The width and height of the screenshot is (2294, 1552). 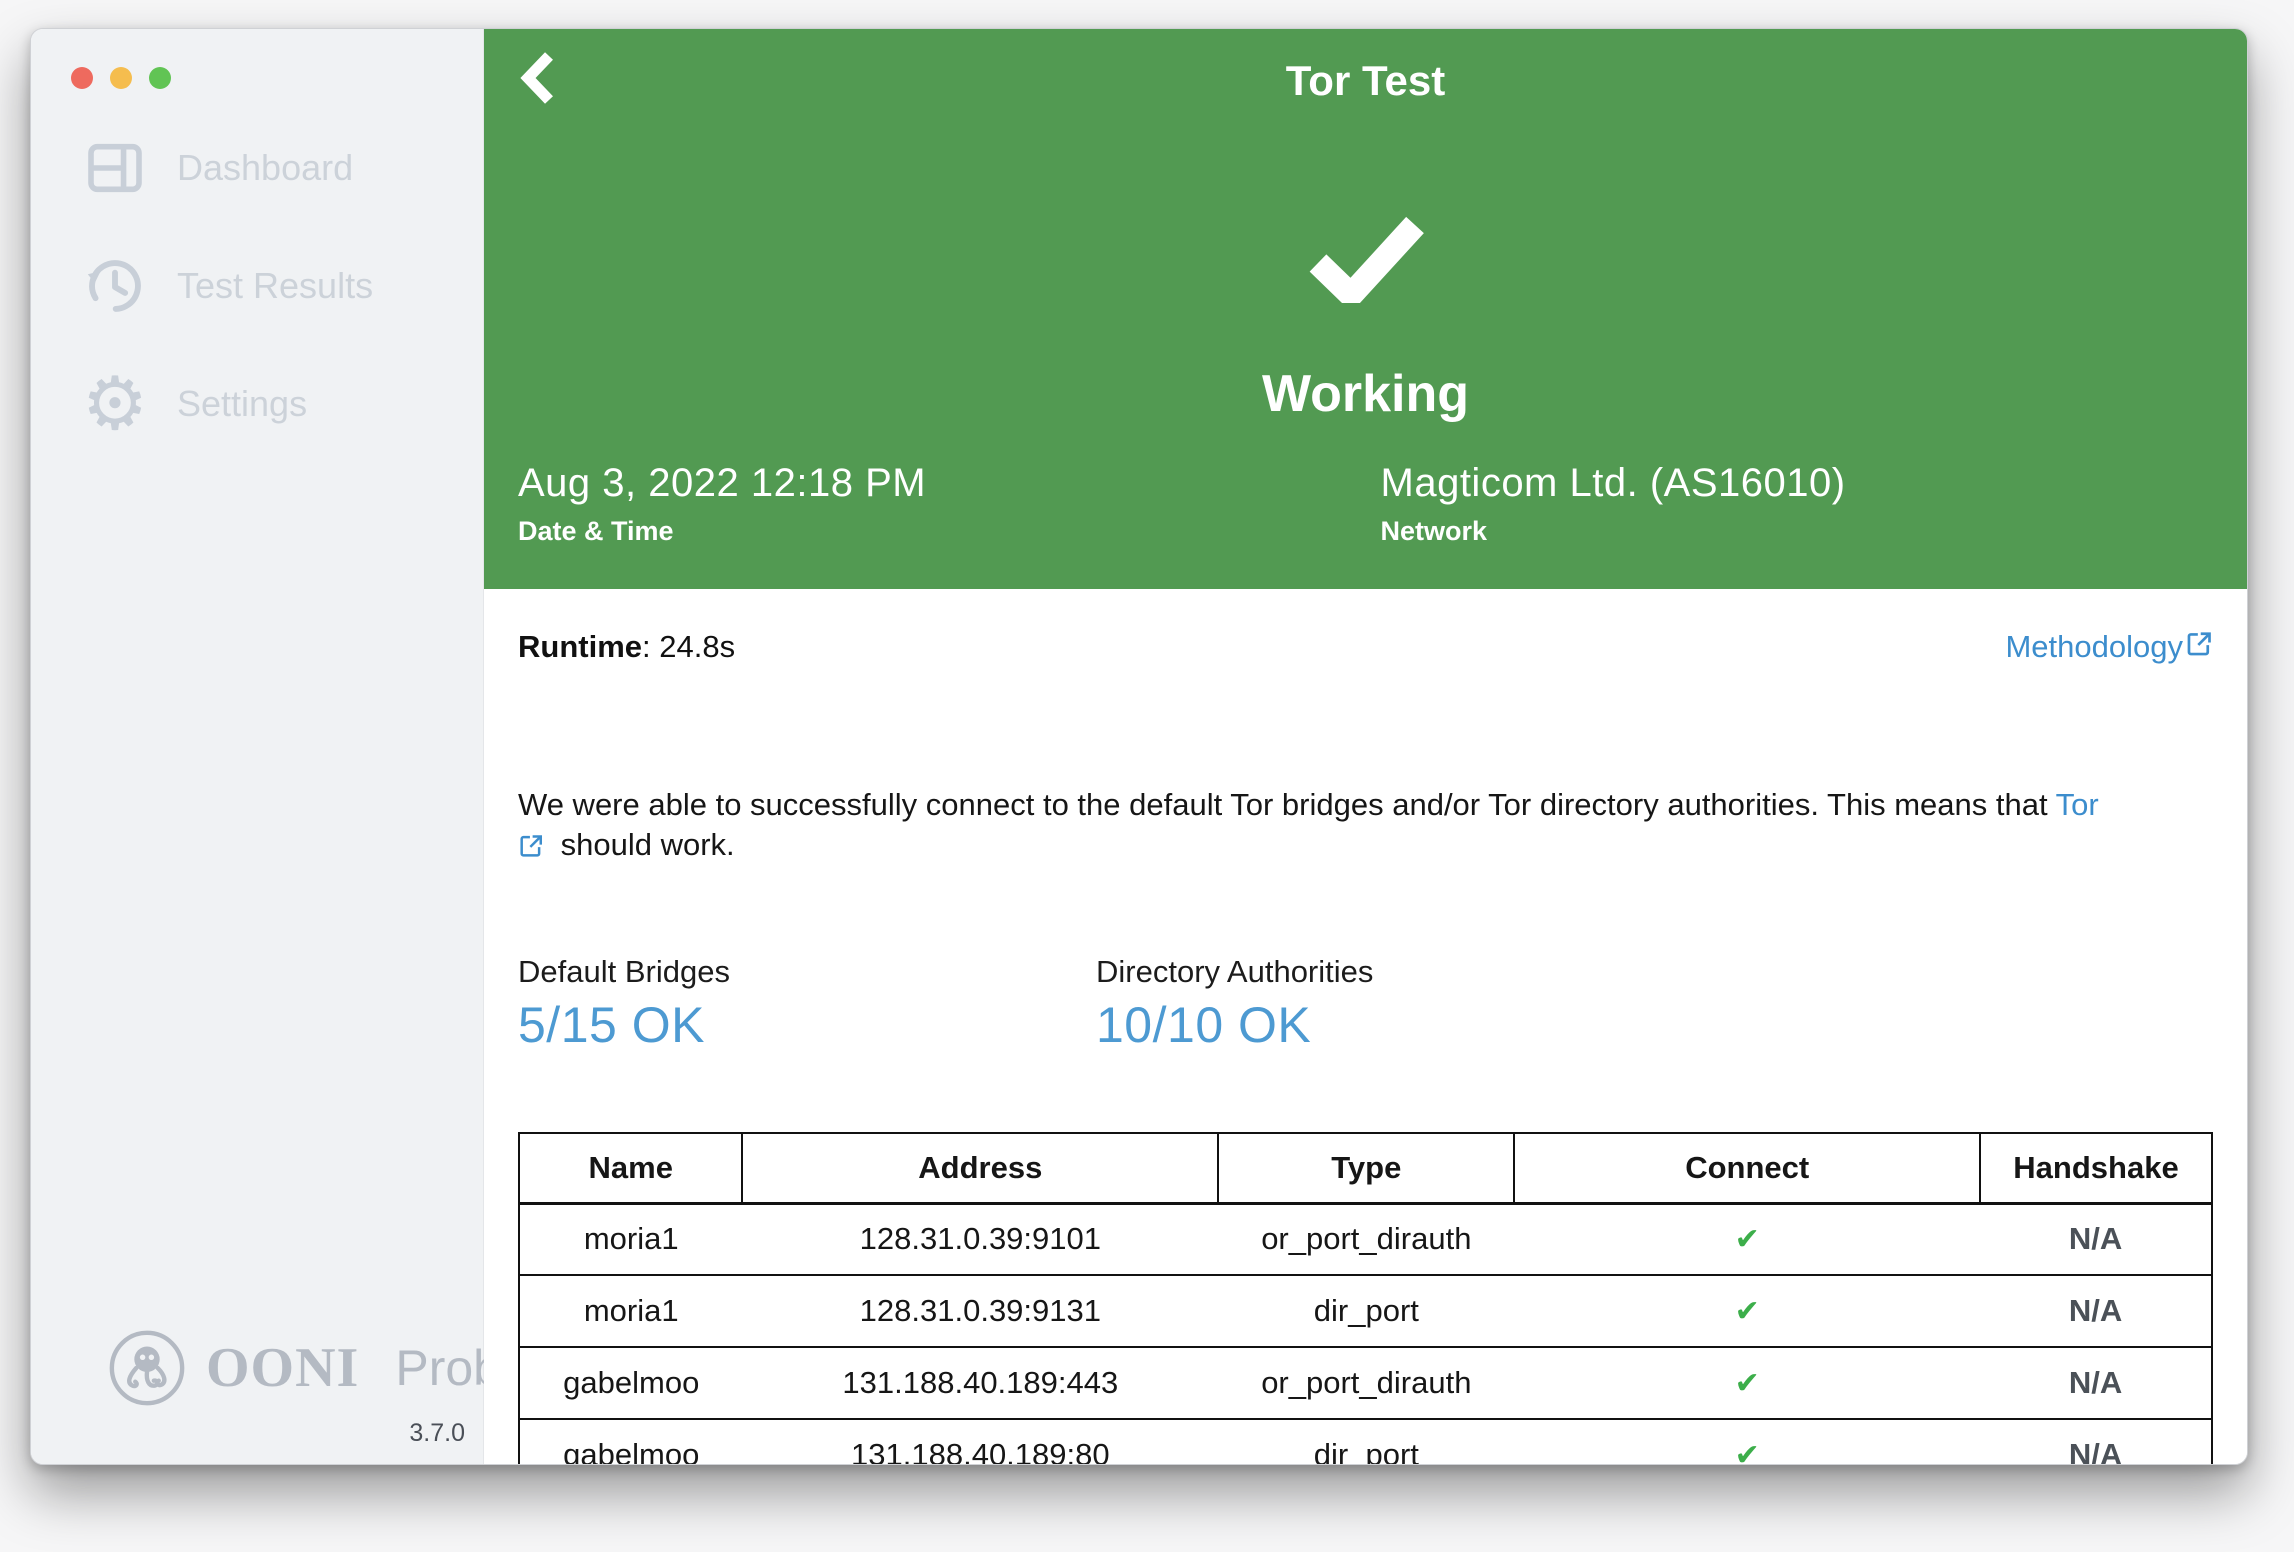 What do you see at coordinates (980, 1441) in the screenshot?
I see `cell-address: 131.188.40.189:80` at bounding box center [980, 1441].